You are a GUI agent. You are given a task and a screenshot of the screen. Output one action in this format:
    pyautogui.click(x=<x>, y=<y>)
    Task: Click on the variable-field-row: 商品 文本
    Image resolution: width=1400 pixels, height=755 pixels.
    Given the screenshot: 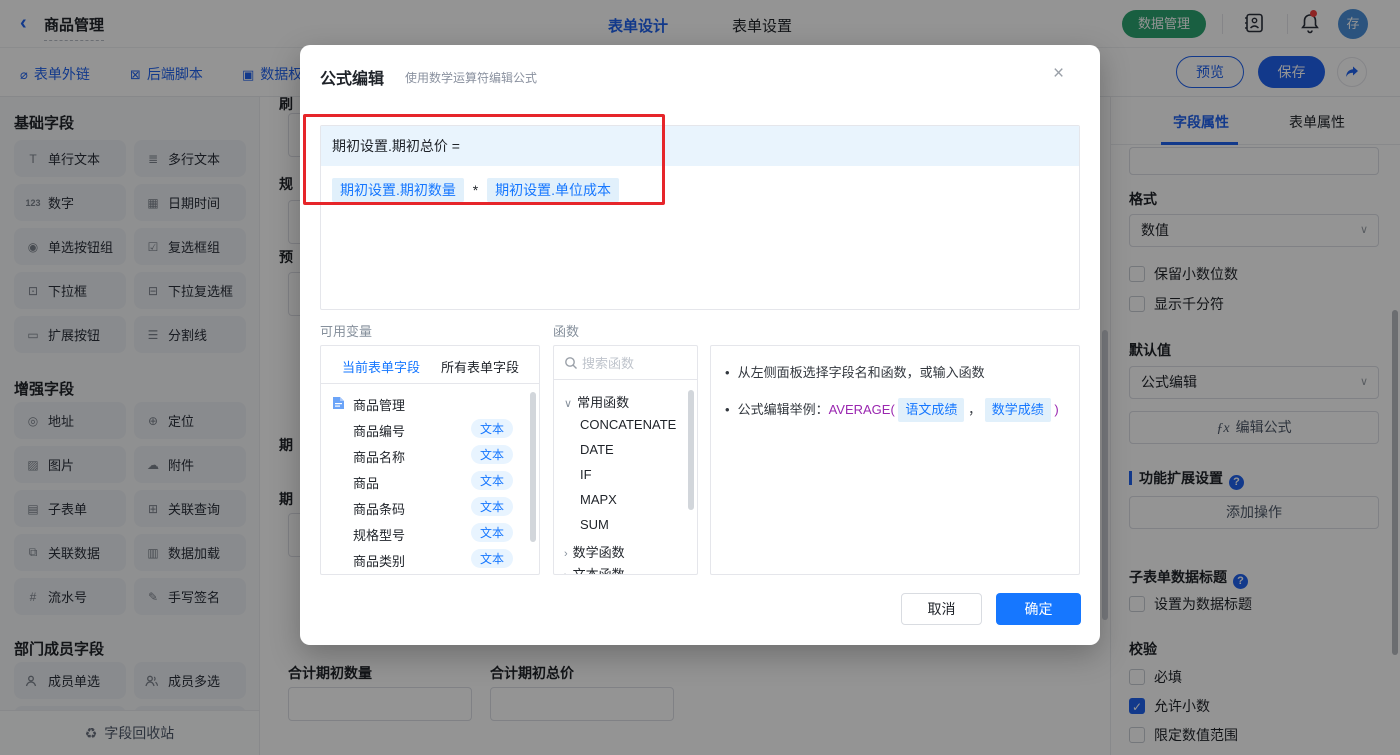 What is the action you would take?
    pyautogui.click(x=430, y=481)
    